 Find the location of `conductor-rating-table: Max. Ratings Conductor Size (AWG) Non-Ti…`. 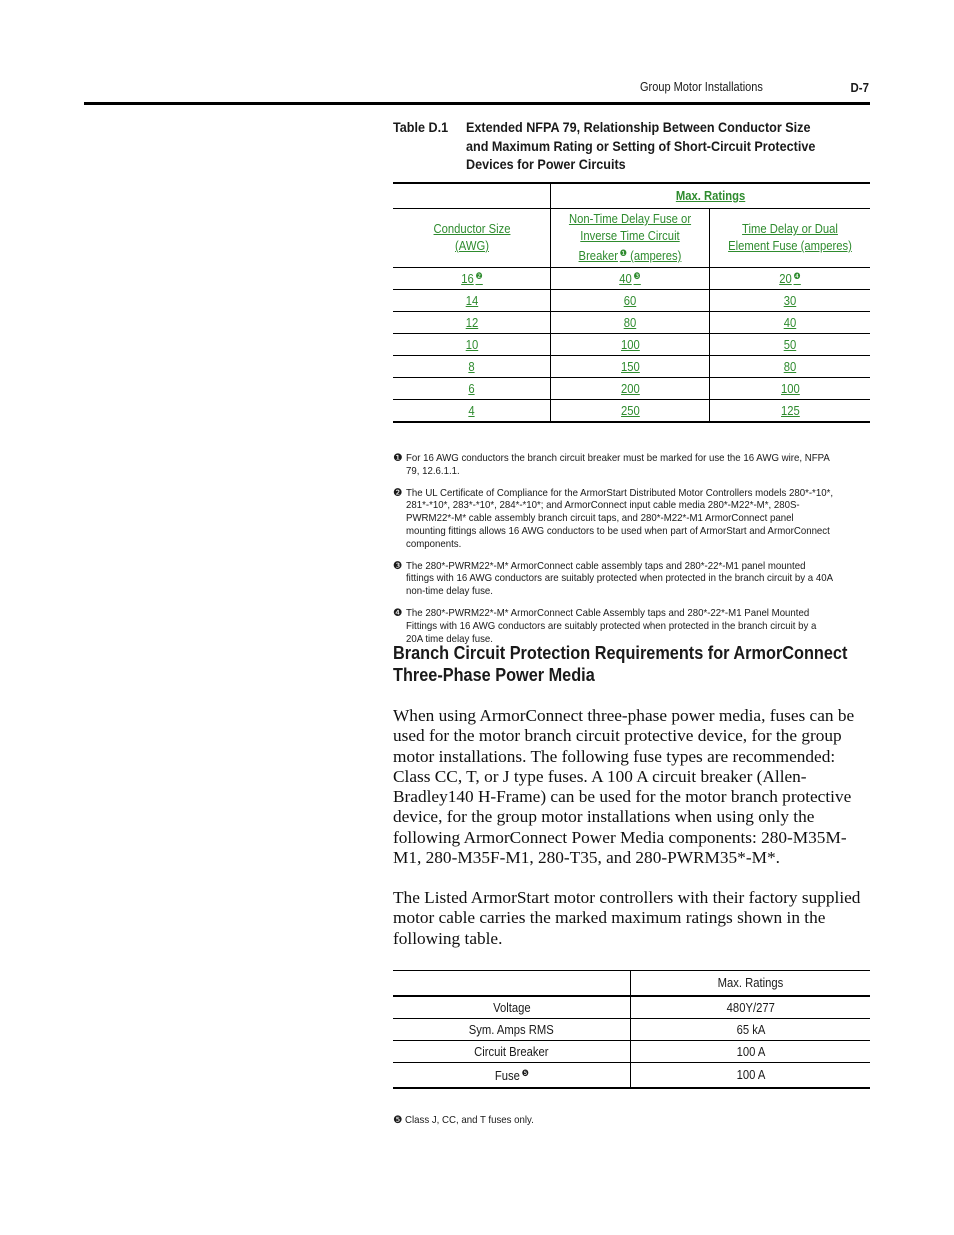

conductor-rating-table: Max. Ratings Conductor Size (AWG) Non-Ti… is located at coordinates (631, 302).